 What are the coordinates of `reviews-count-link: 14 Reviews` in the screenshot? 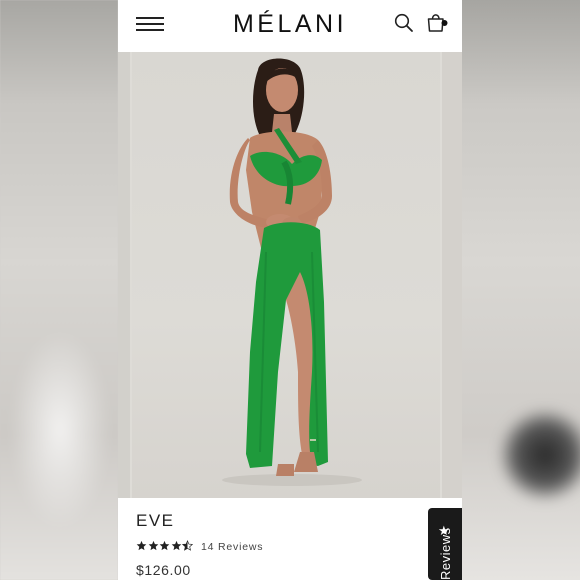 It's located at (232, 547).